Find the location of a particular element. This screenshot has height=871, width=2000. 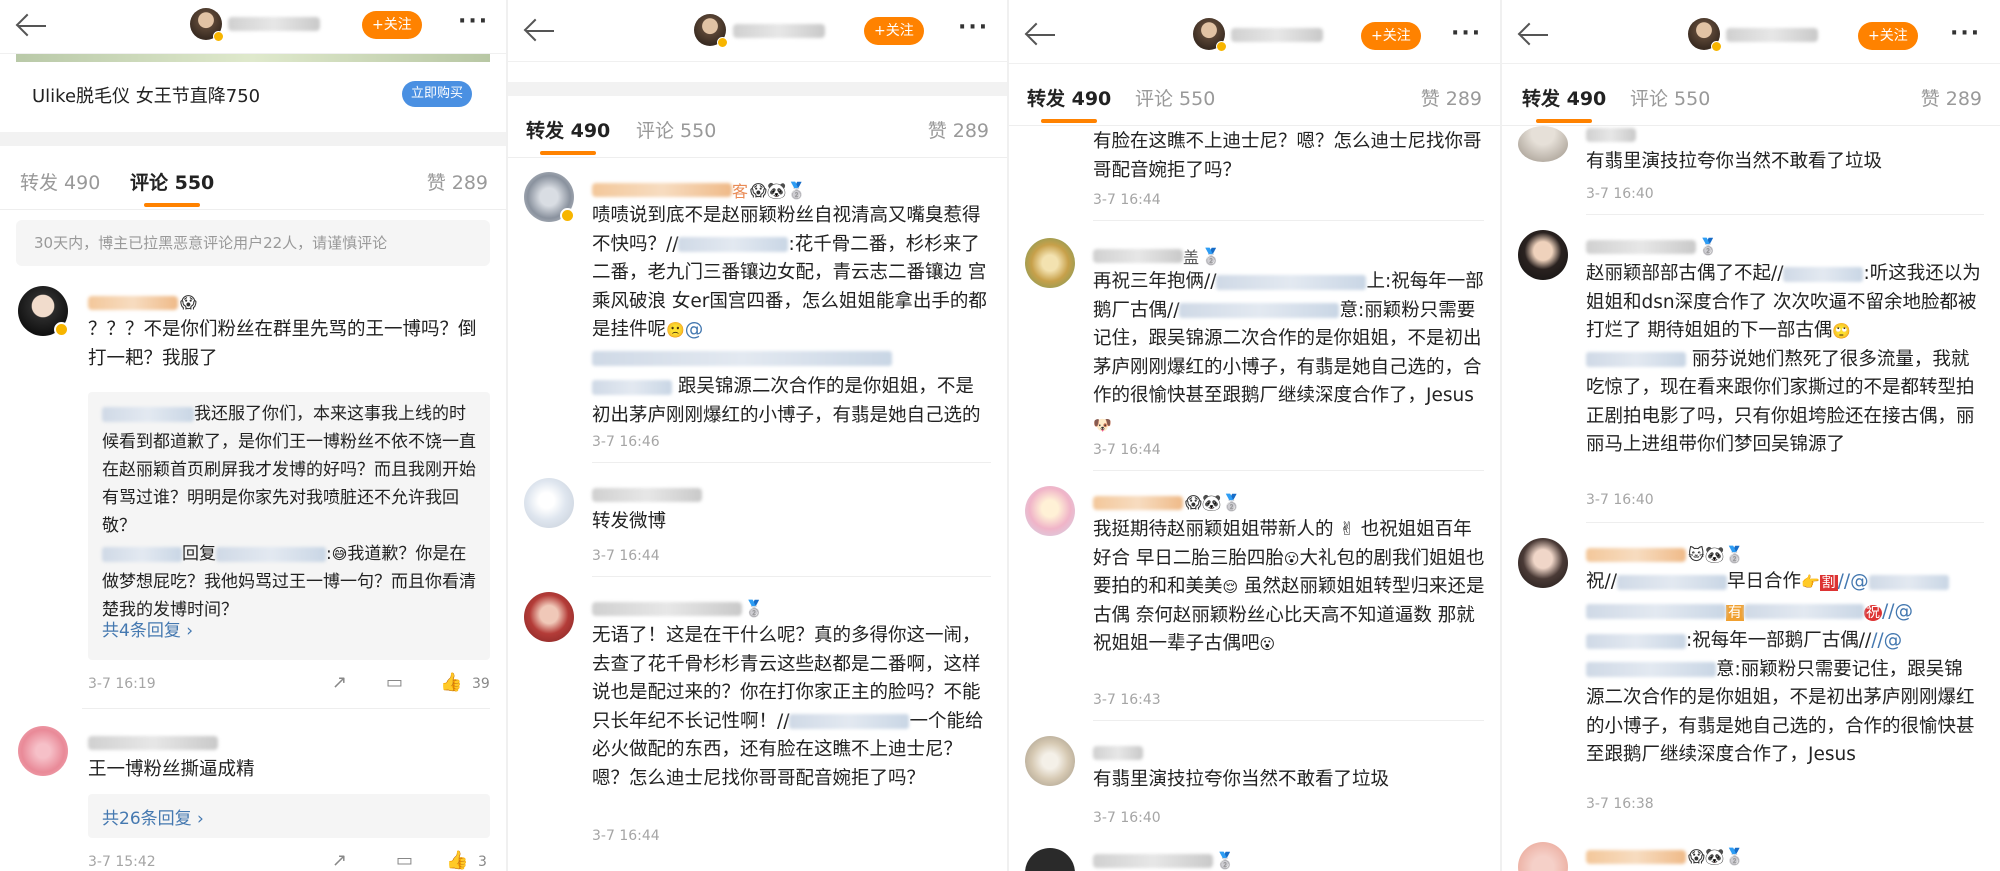

commenter-name is located at coordinates (153, 741).